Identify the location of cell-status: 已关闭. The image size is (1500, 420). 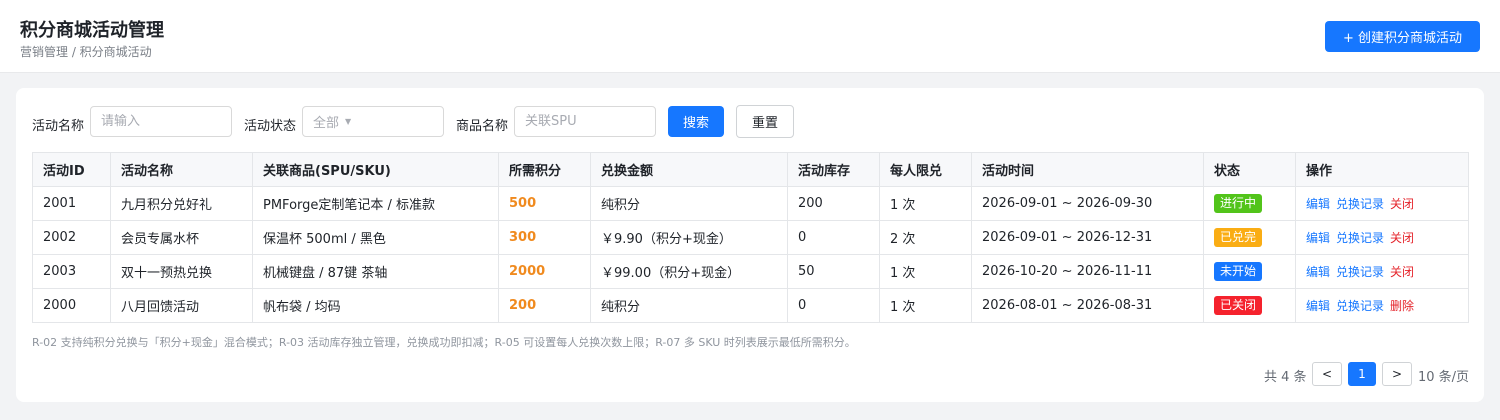
(1249, 305).